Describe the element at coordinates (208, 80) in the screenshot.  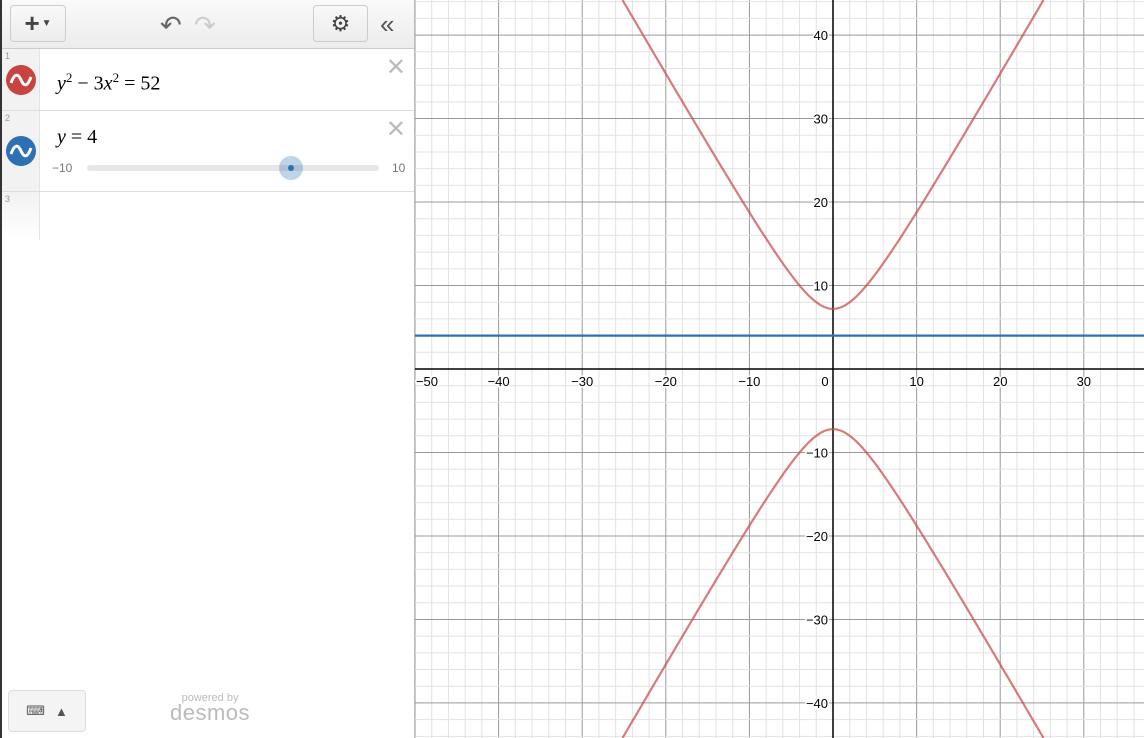
I see `expression-item-1: 1 y2 − 3x2 = 52 ✕` at that location.